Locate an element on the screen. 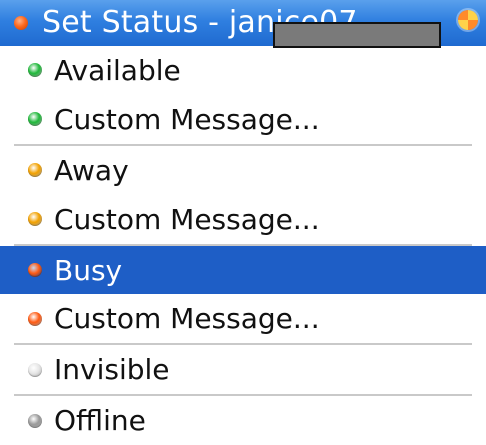 The image size is (486, 445). status-item-label: Busy is located at coordinates (88, 270).